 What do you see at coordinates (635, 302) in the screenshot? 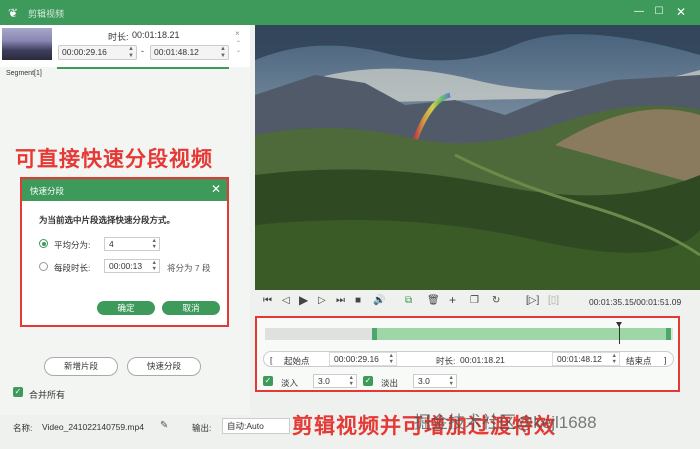
I see `time-display: 00:01:35.15/00:01:51.09` at bounding box center [635, 302].